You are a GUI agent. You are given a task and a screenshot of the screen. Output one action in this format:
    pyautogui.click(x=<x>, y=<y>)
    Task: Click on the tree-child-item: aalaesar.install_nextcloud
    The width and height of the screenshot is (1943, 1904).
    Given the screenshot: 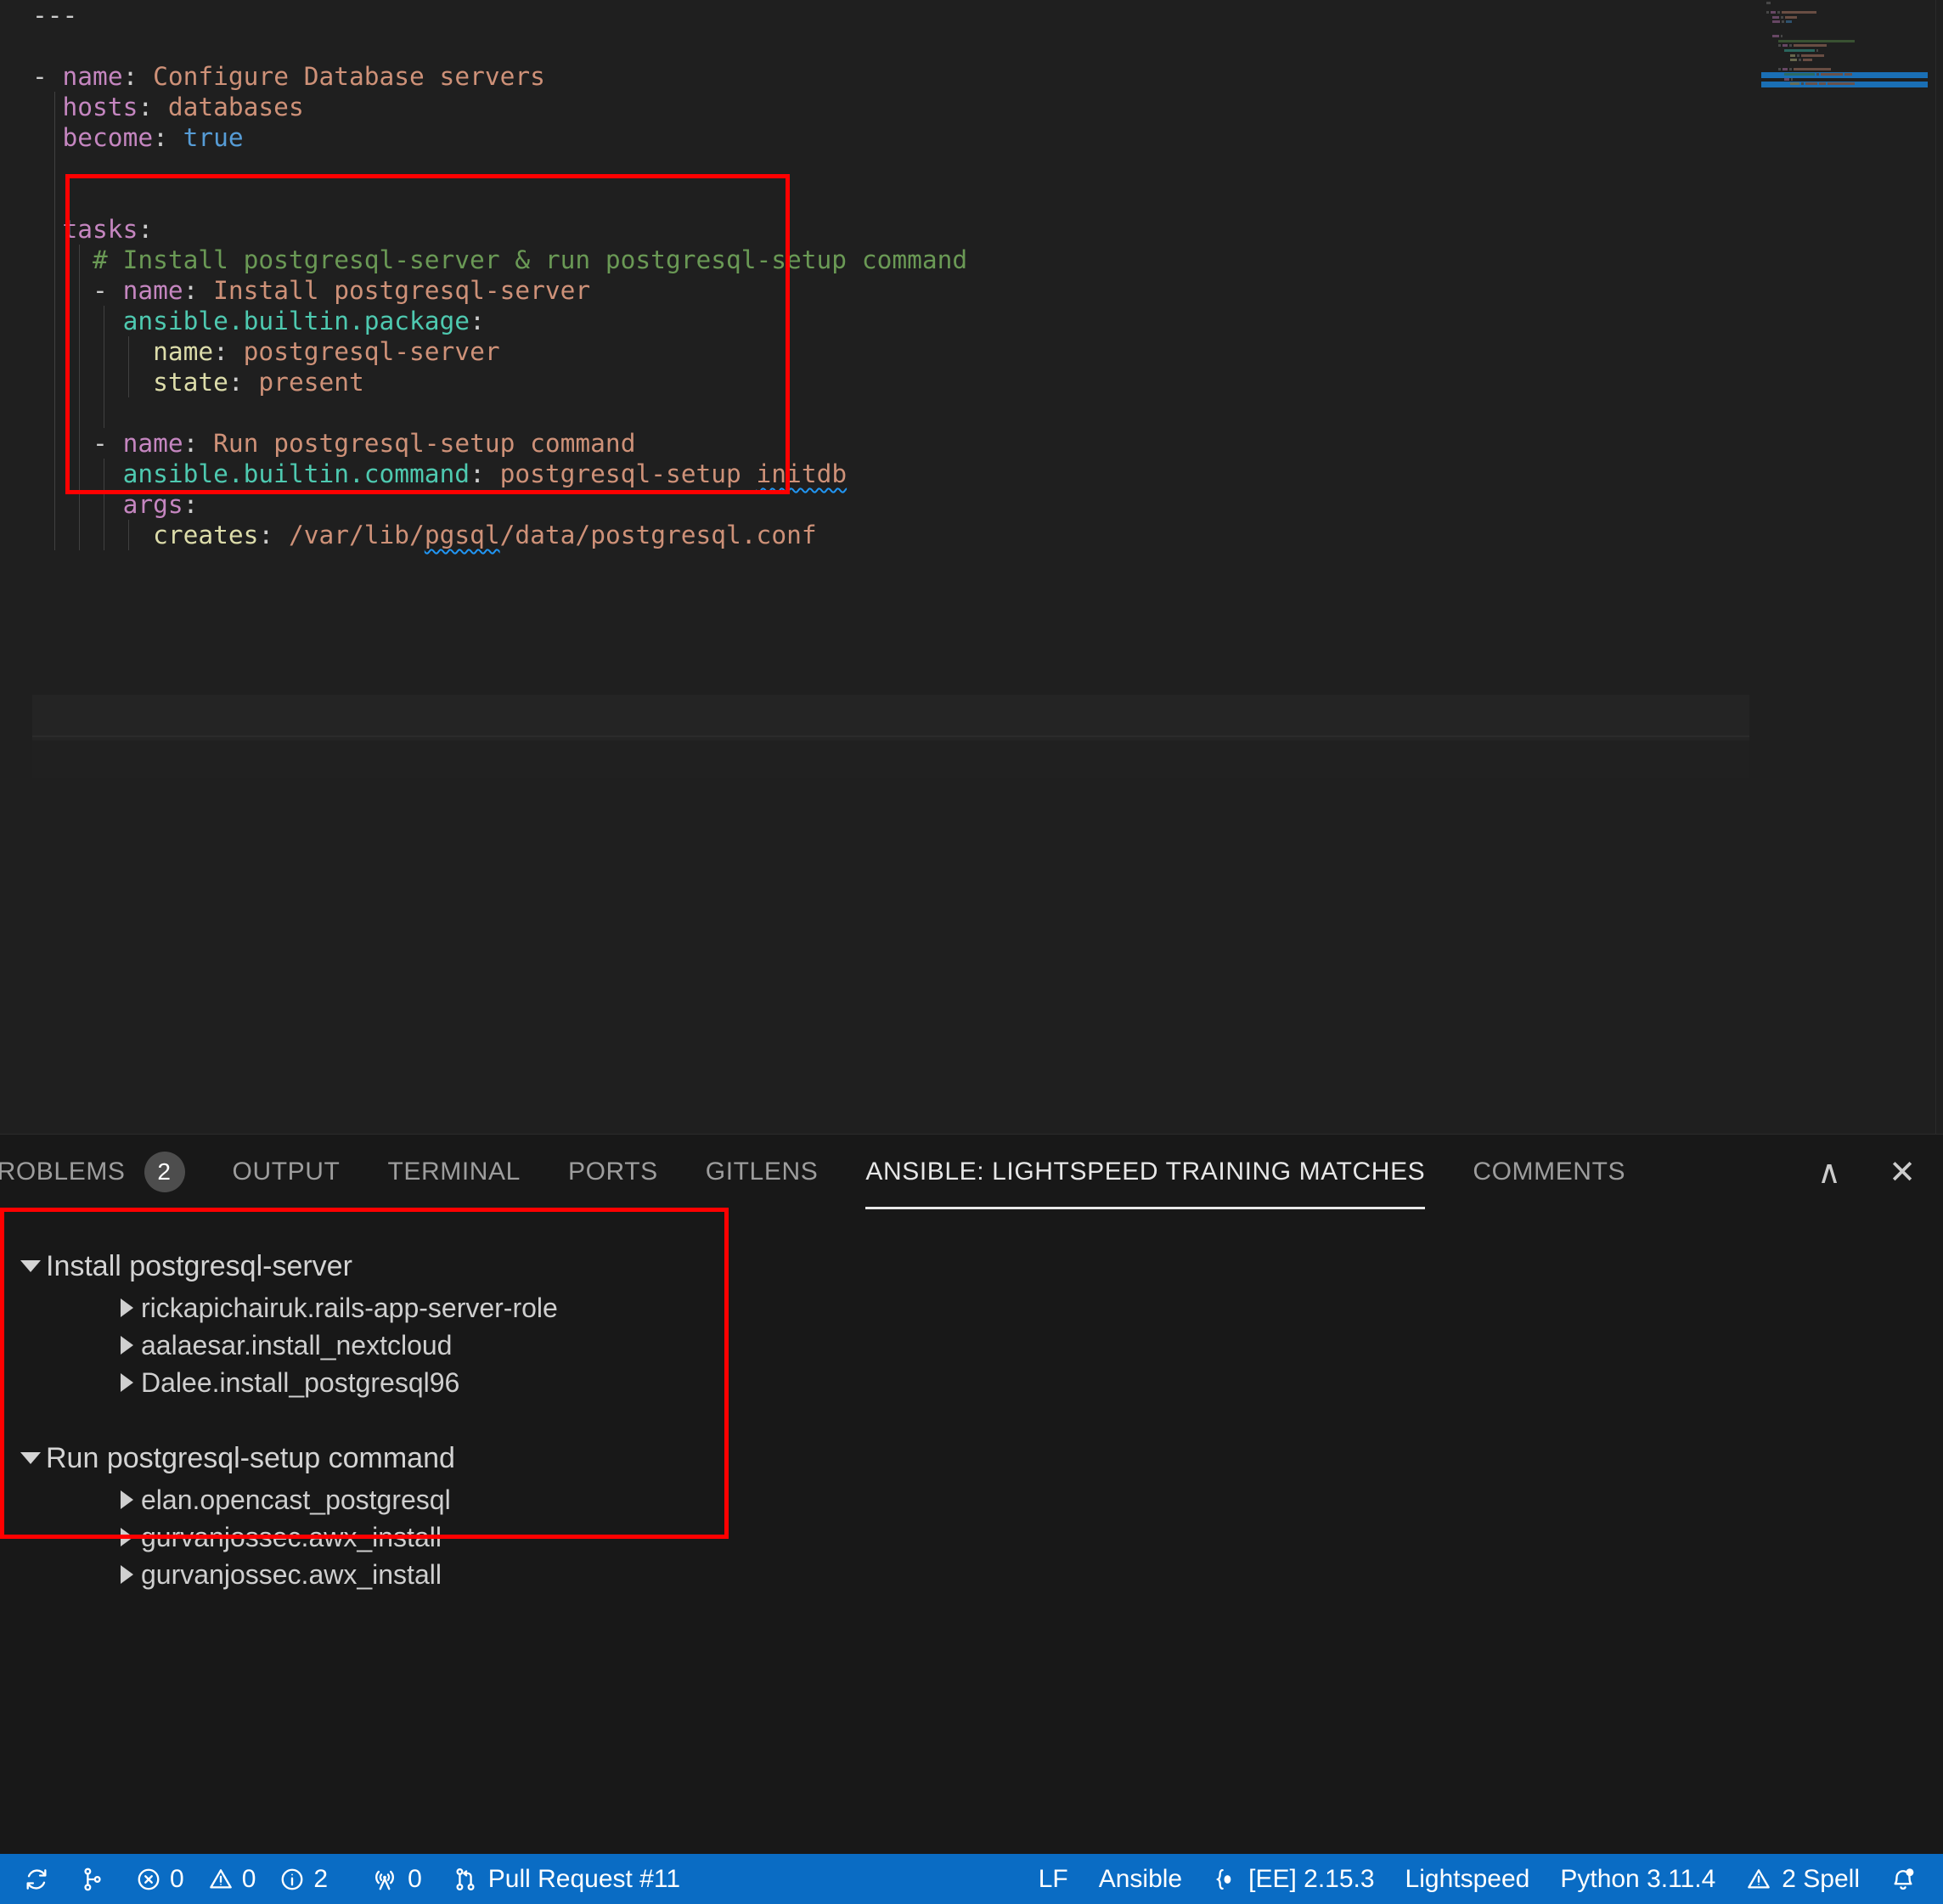 What is the action you would take?
    pyautogui.click(x=981, y=1346)
    